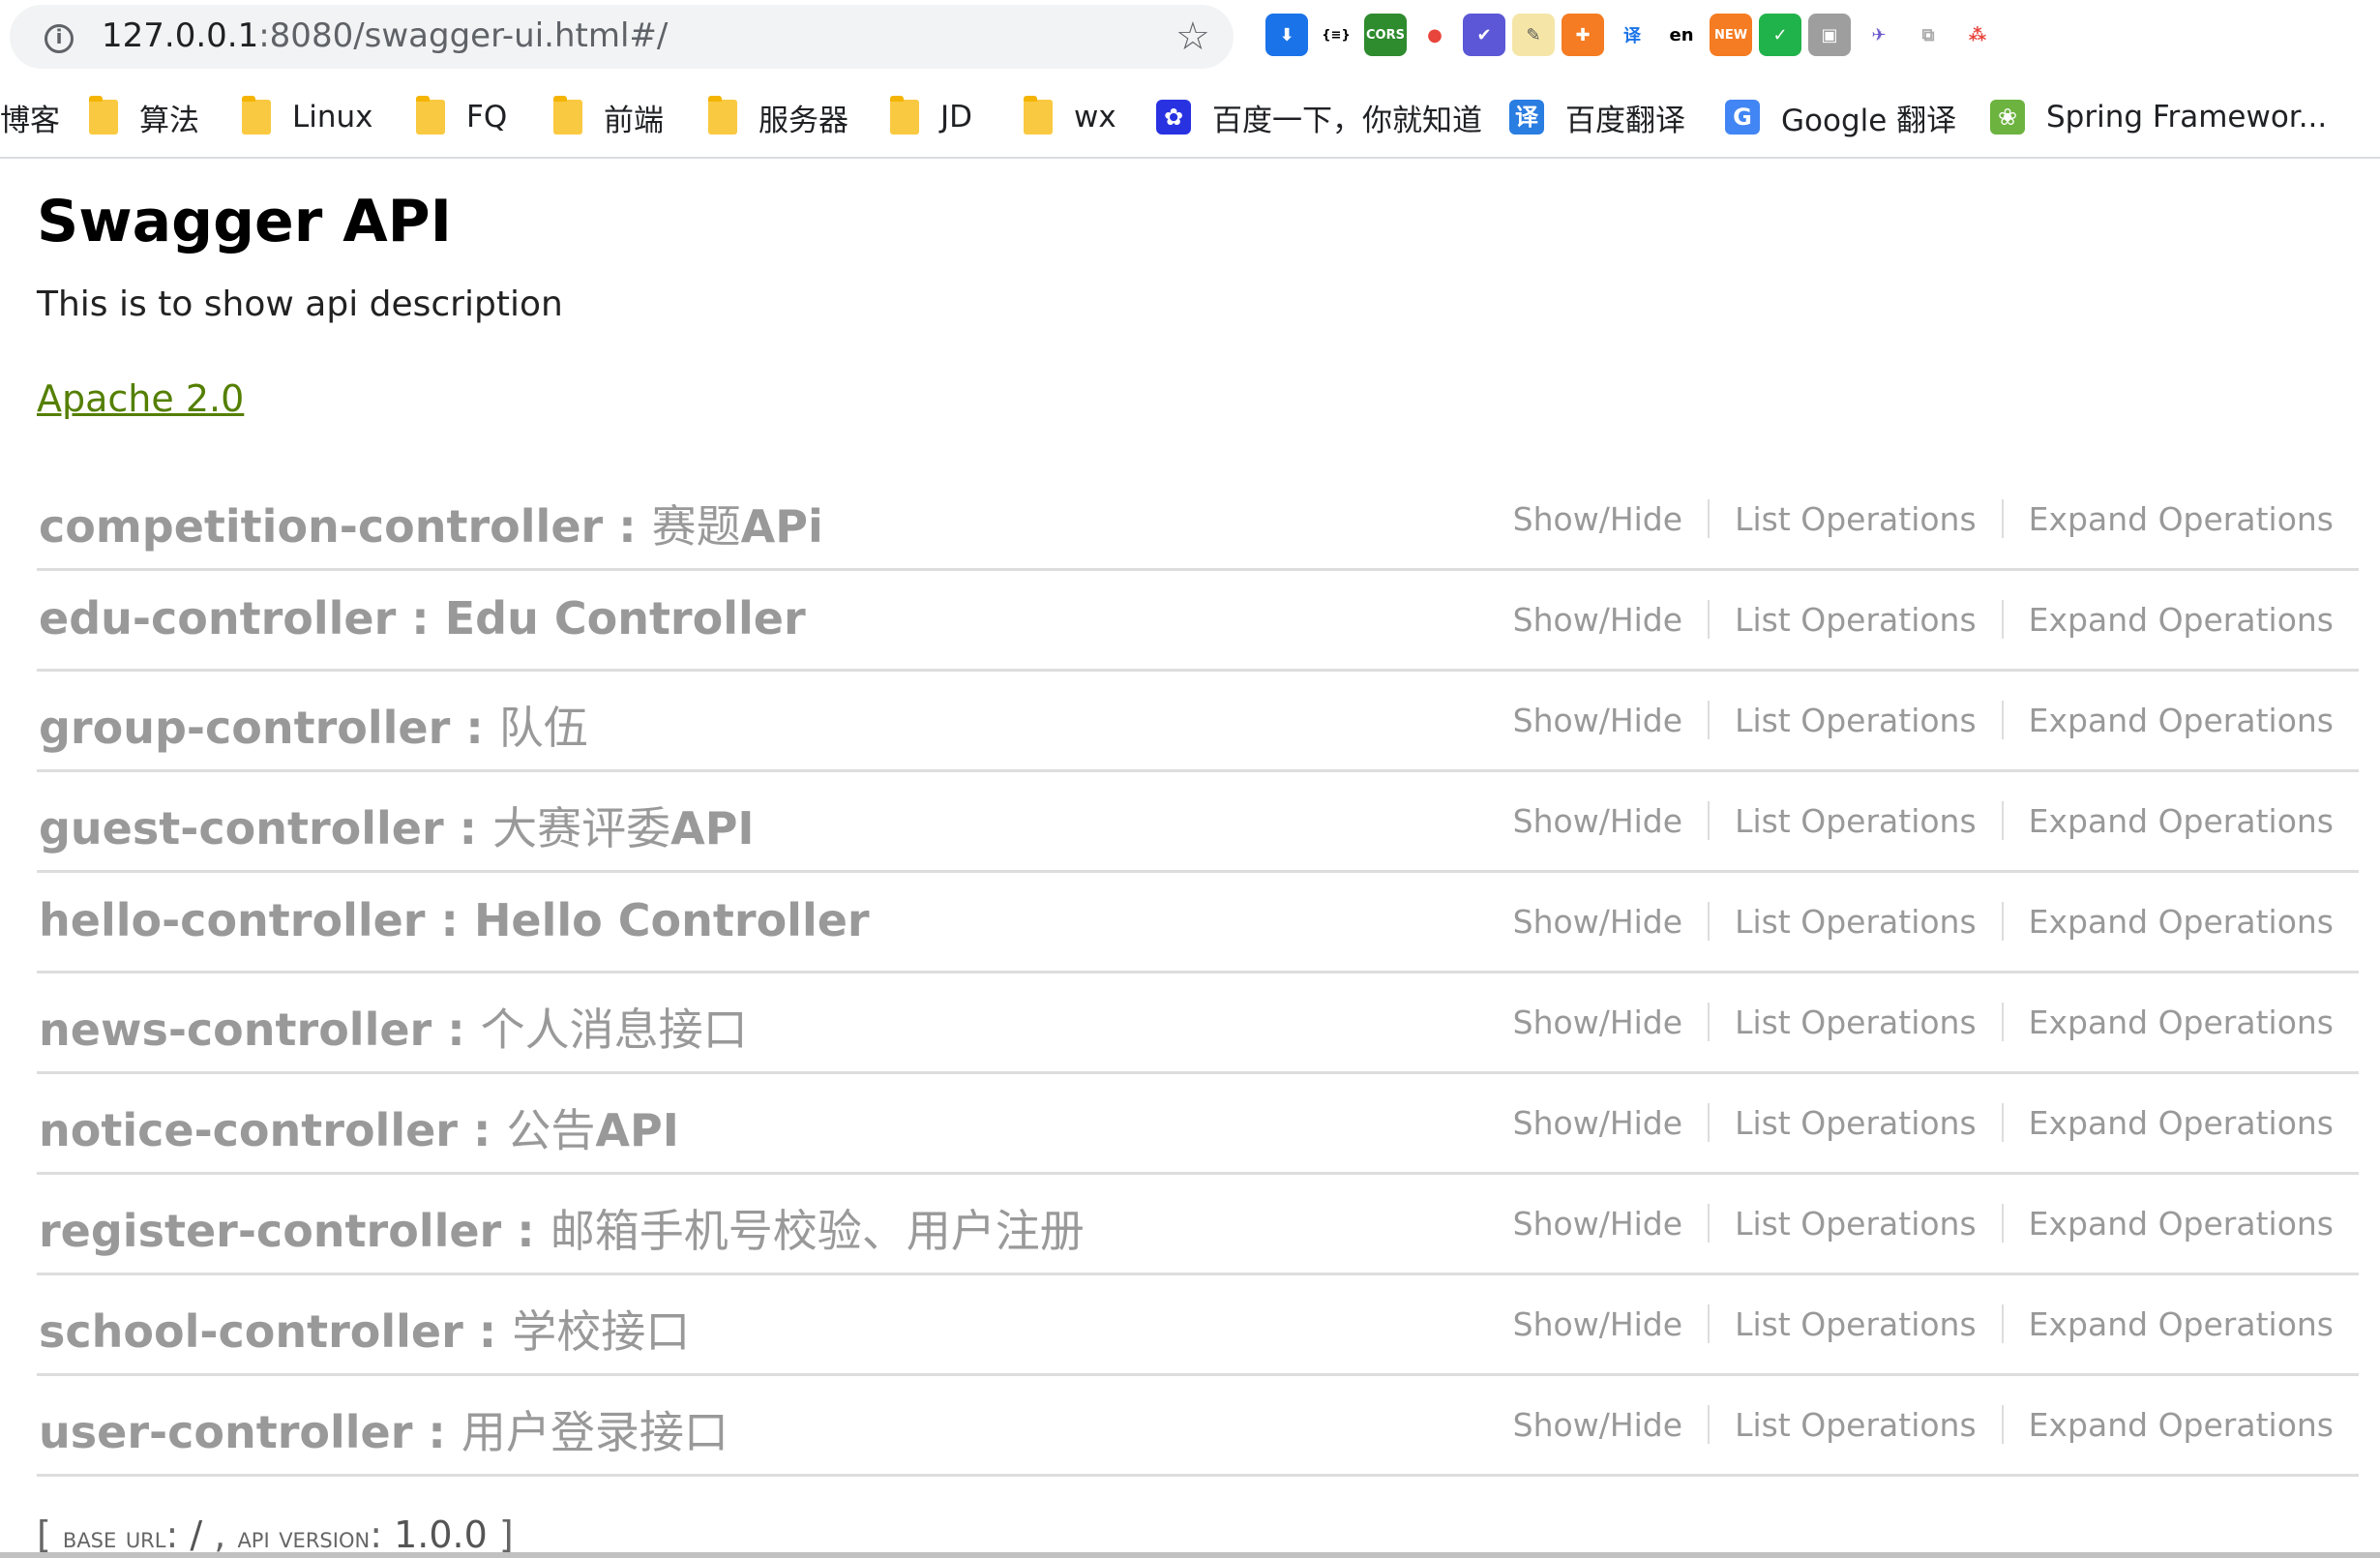  I want to click on resource-description: 邮箱手机号校验、用户注册, so click(818, 1231).